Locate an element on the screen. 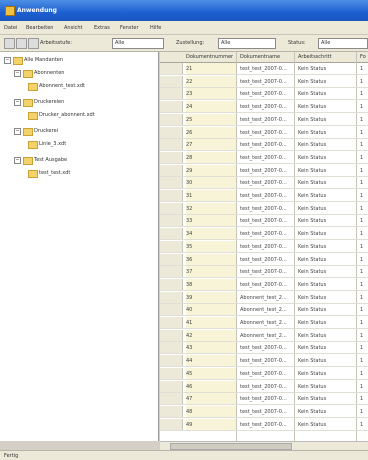  column-header: Dokumentname is located at coordinates (260, 57).